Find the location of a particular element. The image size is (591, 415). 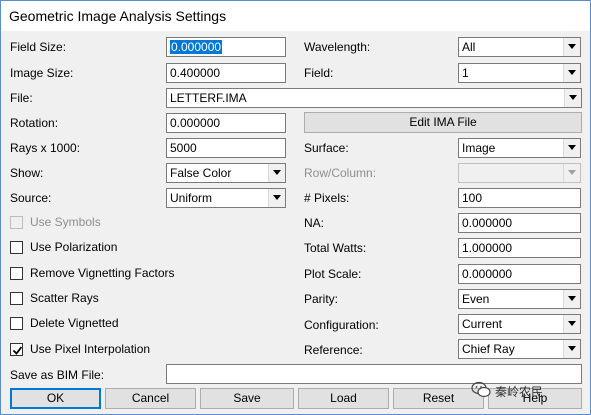

cancel-button: Cancel is located at coordinates (150, 398).